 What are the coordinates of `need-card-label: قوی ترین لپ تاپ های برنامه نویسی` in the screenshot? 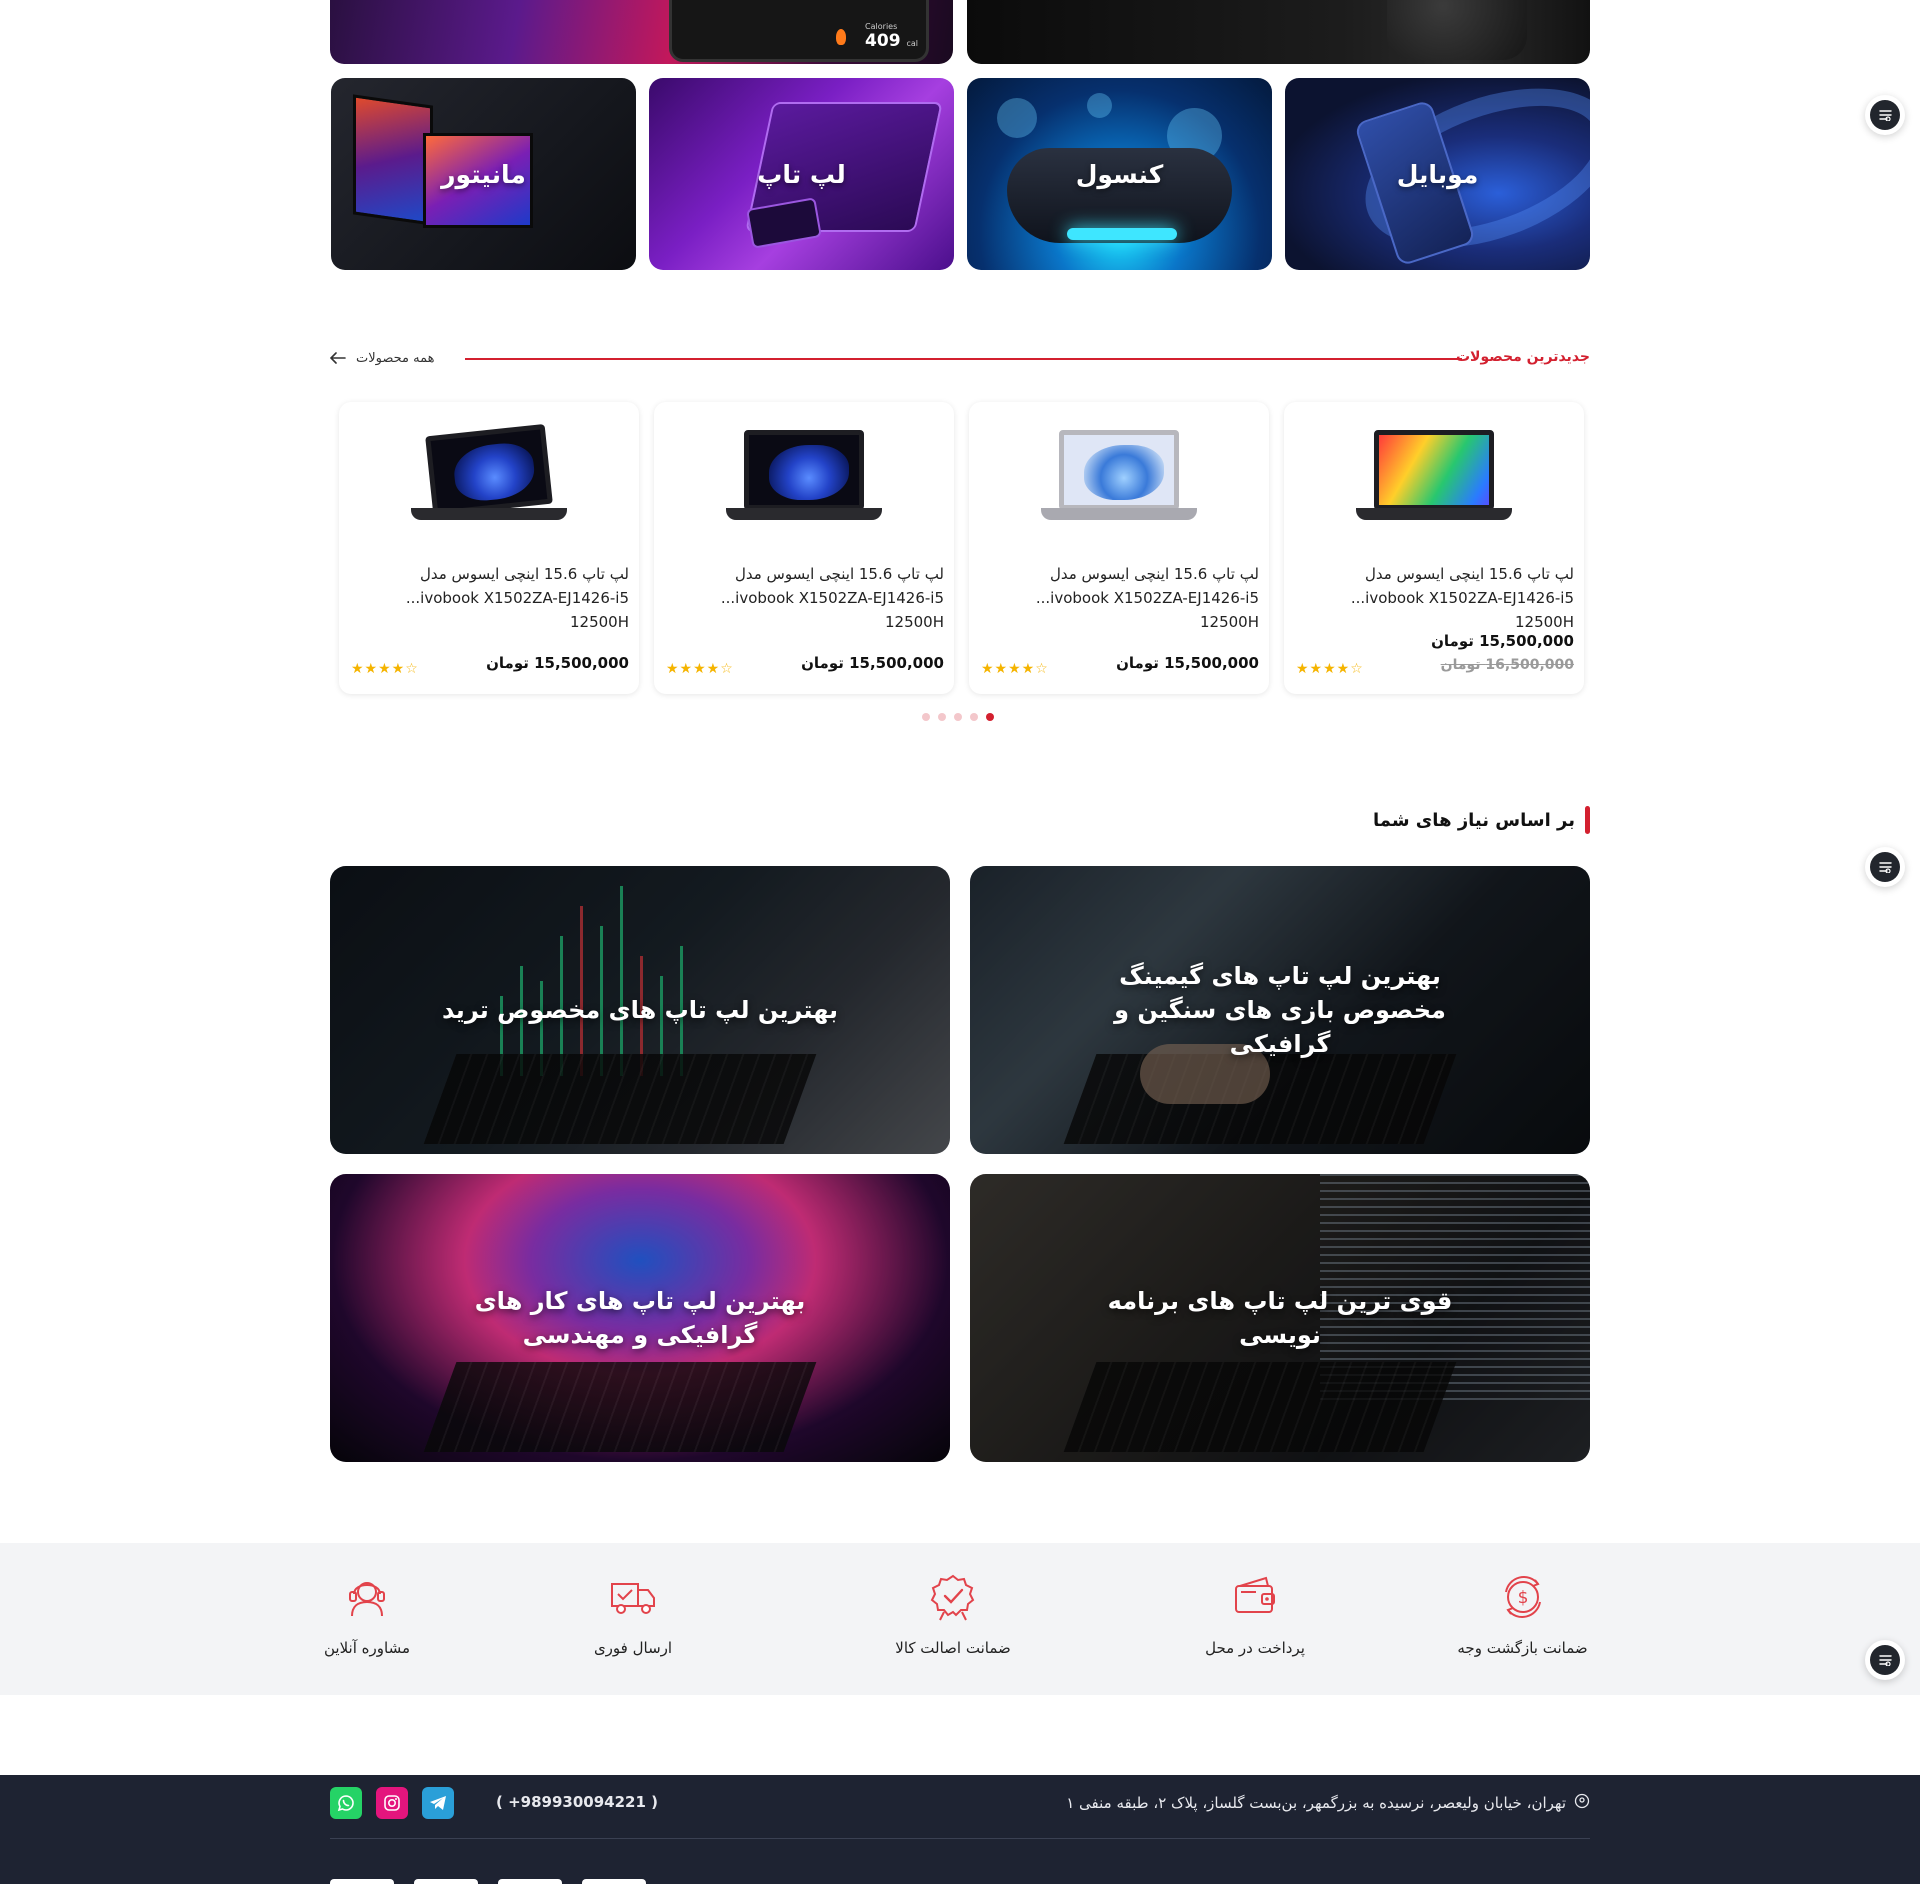 It's located at (1280, 1318).